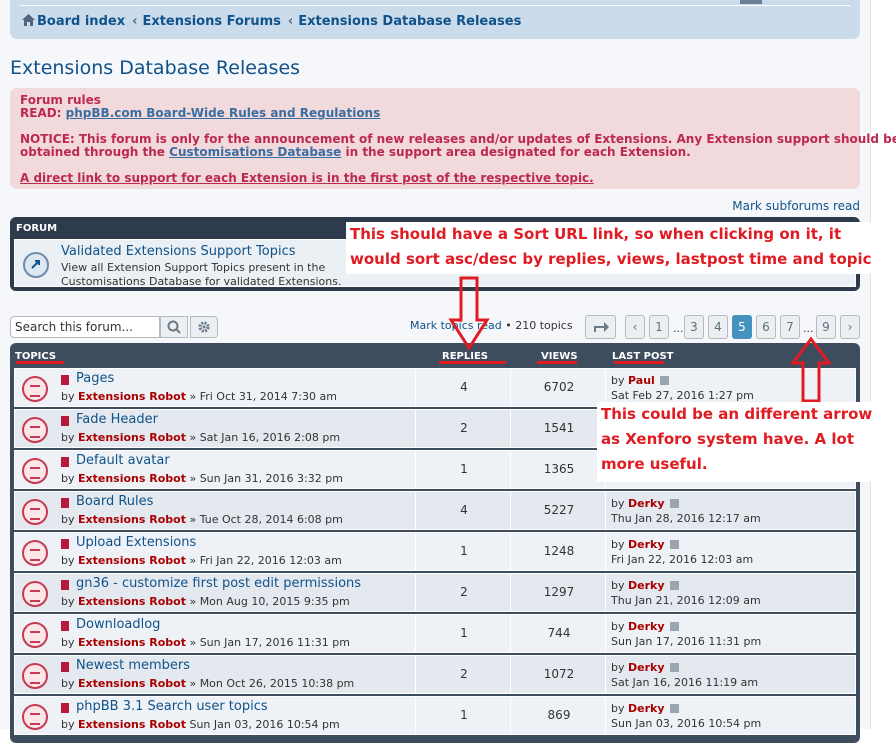 This screenshot has width=896, height=743. Describe the element at coordinates (81, 21) in the screenshot. I see `breadcrumb-board-index: Board index` at that location.